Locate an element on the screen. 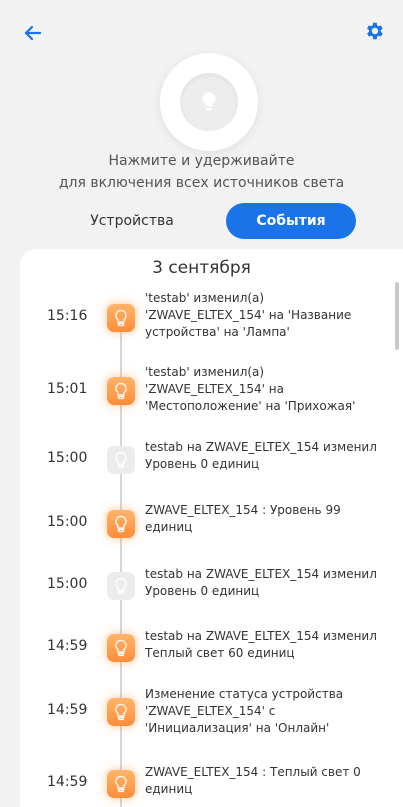 Image resolution: width=403 pixels, height=807 pixels. event-time: 15:01 is located at coordinates (67, 389).